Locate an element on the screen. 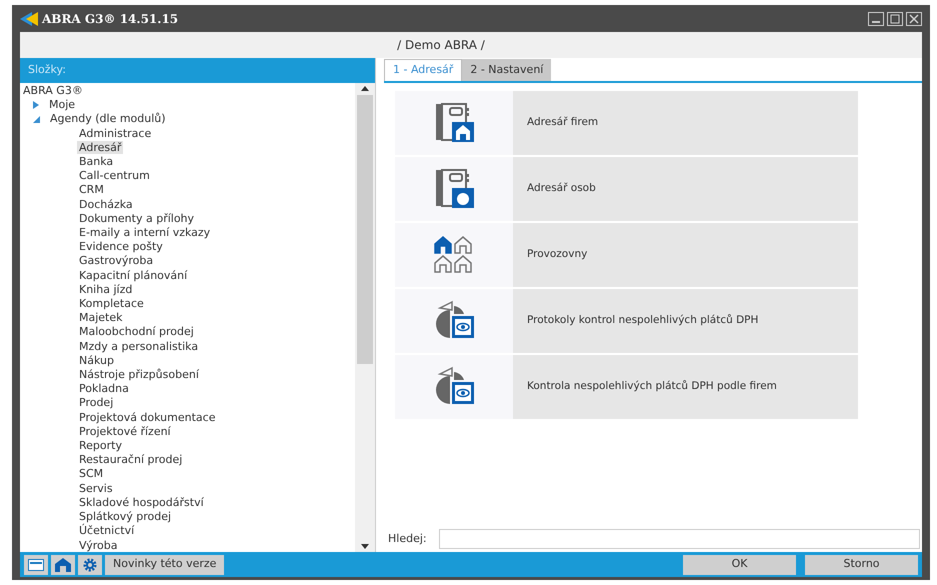 This screenshot has height=585, width=937. agenda-tile: Kontrola nespolehlivých plátců DPH podle firem is located at coordinates (626, 387).